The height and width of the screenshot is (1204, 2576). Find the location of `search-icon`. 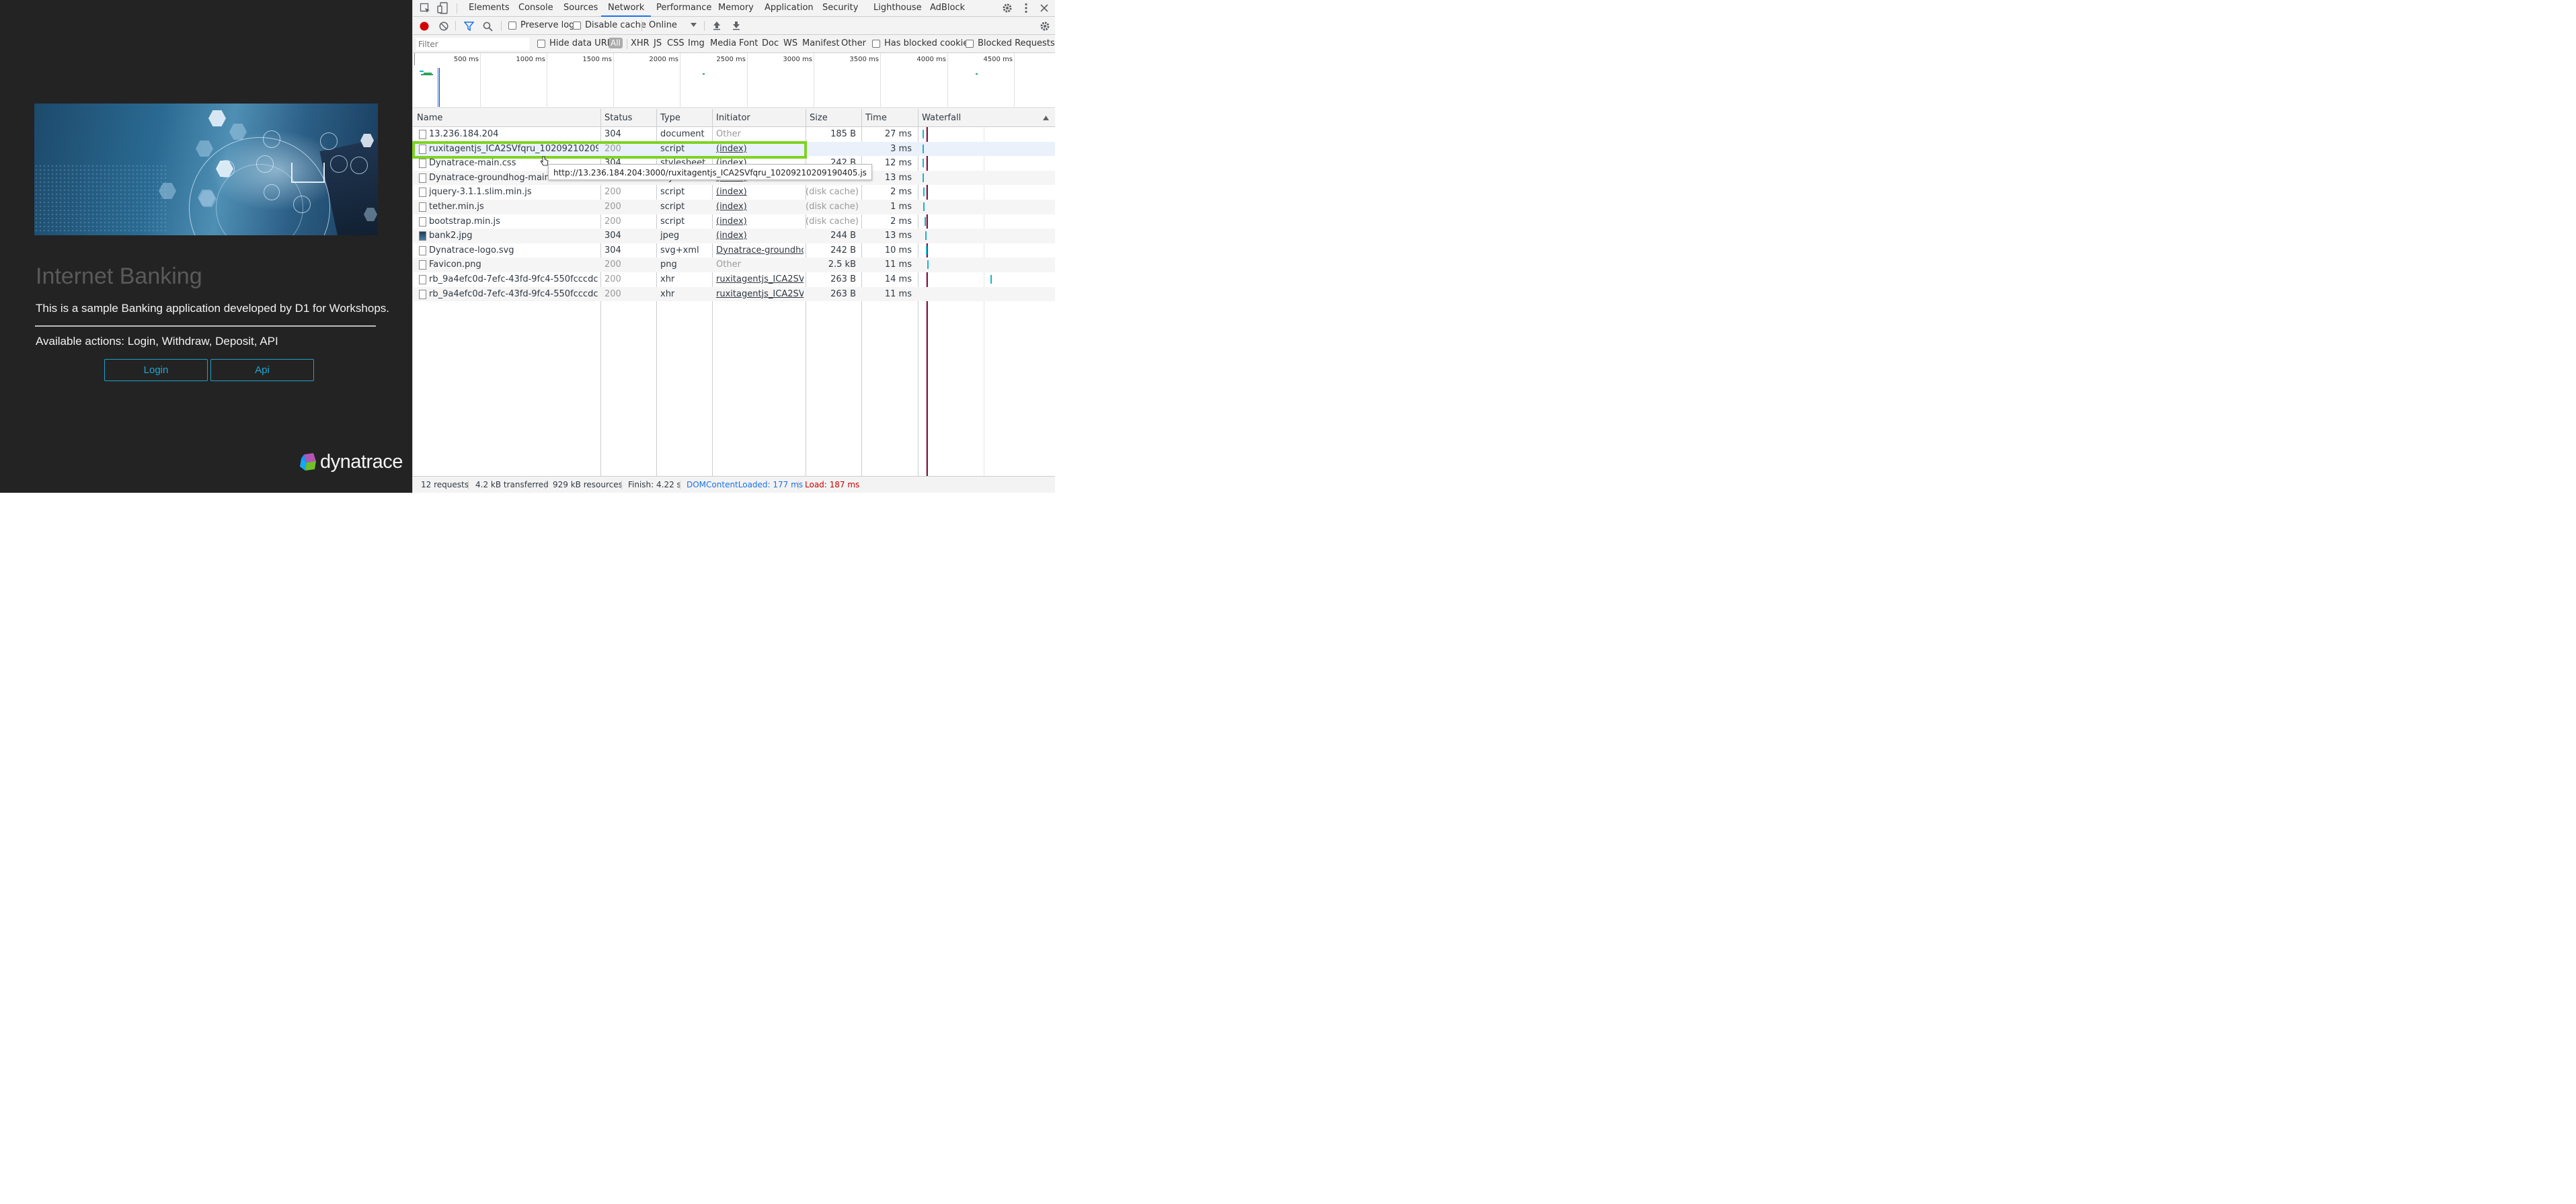

search-icon is located at coordinates (487, 26).